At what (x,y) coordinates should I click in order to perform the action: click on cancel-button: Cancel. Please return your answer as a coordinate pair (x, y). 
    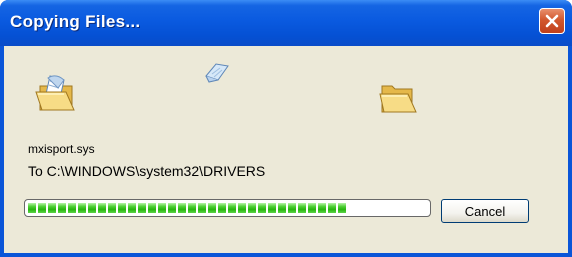
    Looking at the image, I should click on (485, 211).